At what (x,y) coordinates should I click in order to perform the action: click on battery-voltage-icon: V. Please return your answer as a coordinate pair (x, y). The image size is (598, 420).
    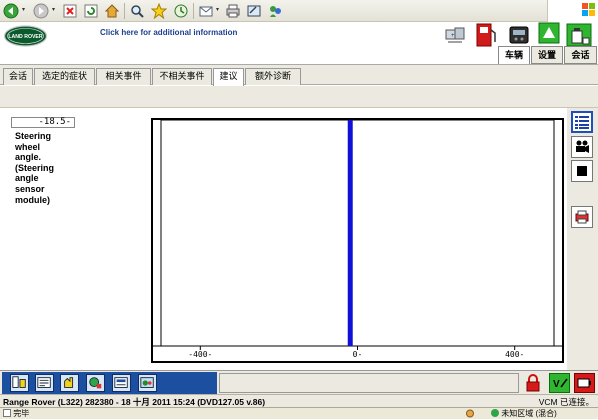
    Looking at the image, I should click on (559, 383).